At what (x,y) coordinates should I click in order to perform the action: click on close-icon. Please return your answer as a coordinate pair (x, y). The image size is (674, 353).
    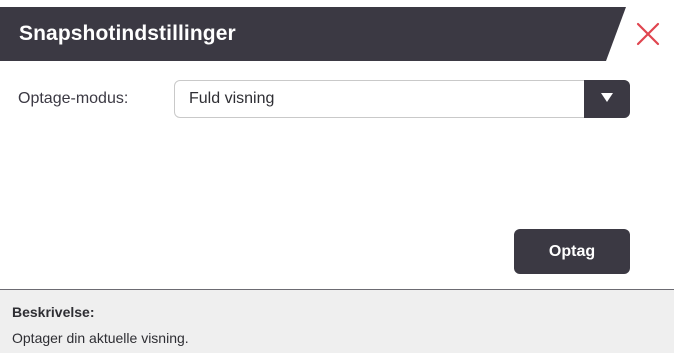
    Looking at the image, I should click on (648, 34).